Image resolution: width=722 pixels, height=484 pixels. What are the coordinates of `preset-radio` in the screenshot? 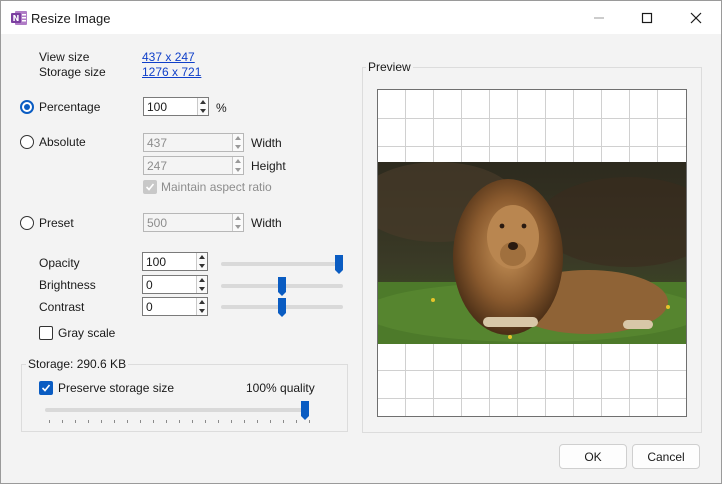 It's located at (27, 223).